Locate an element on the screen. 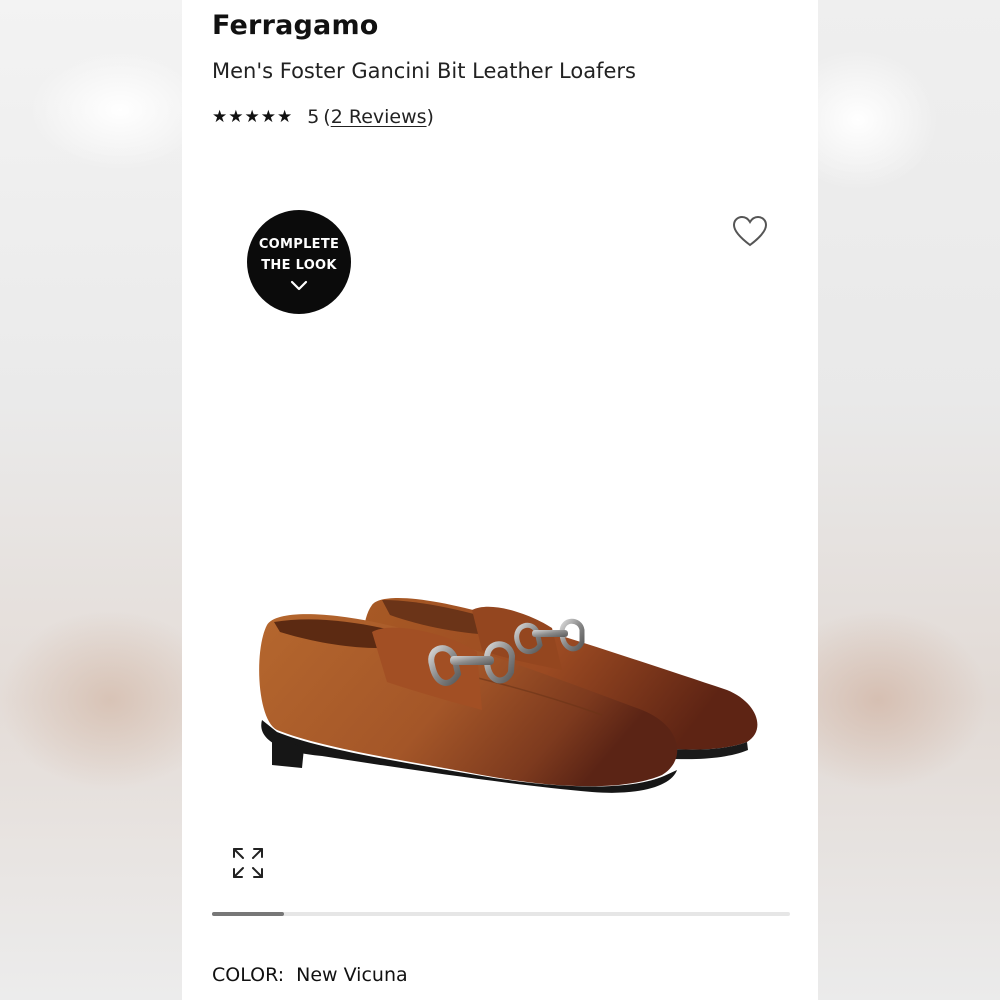  chevron-down-icon is located at coordinates (299, 285).